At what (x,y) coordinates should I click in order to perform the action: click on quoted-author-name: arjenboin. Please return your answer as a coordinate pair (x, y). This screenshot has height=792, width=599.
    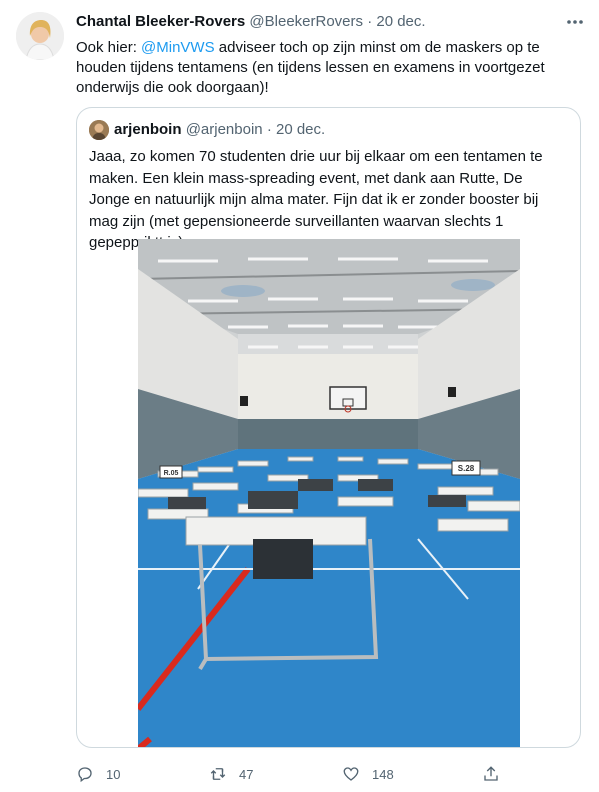
    Looking at the image, I should click on (148, 129).